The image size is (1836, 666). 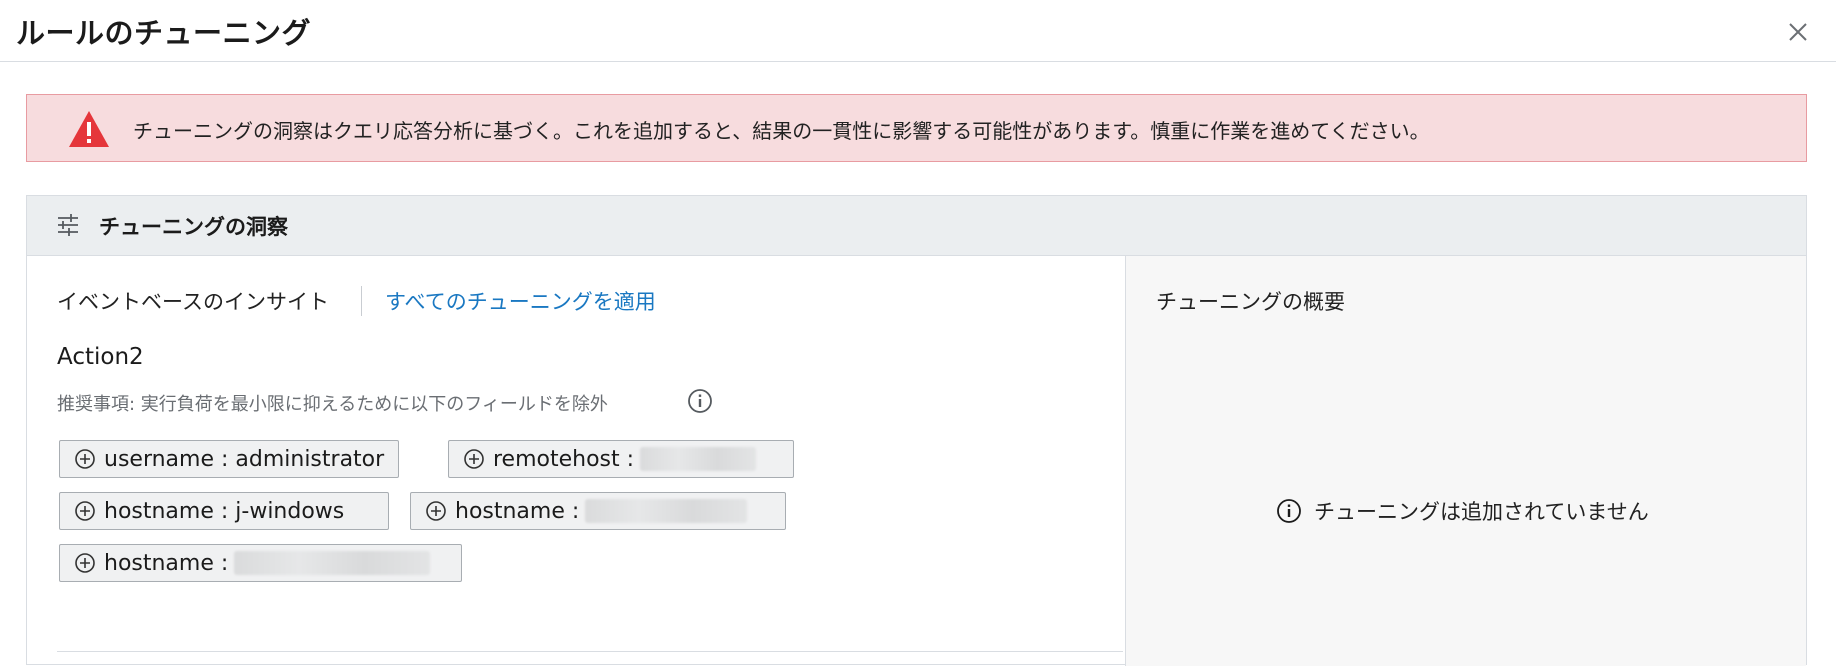 What do you see at coordinates (361, 301) in the screenshot?
I see `separator` at bounding box center [361, 301].